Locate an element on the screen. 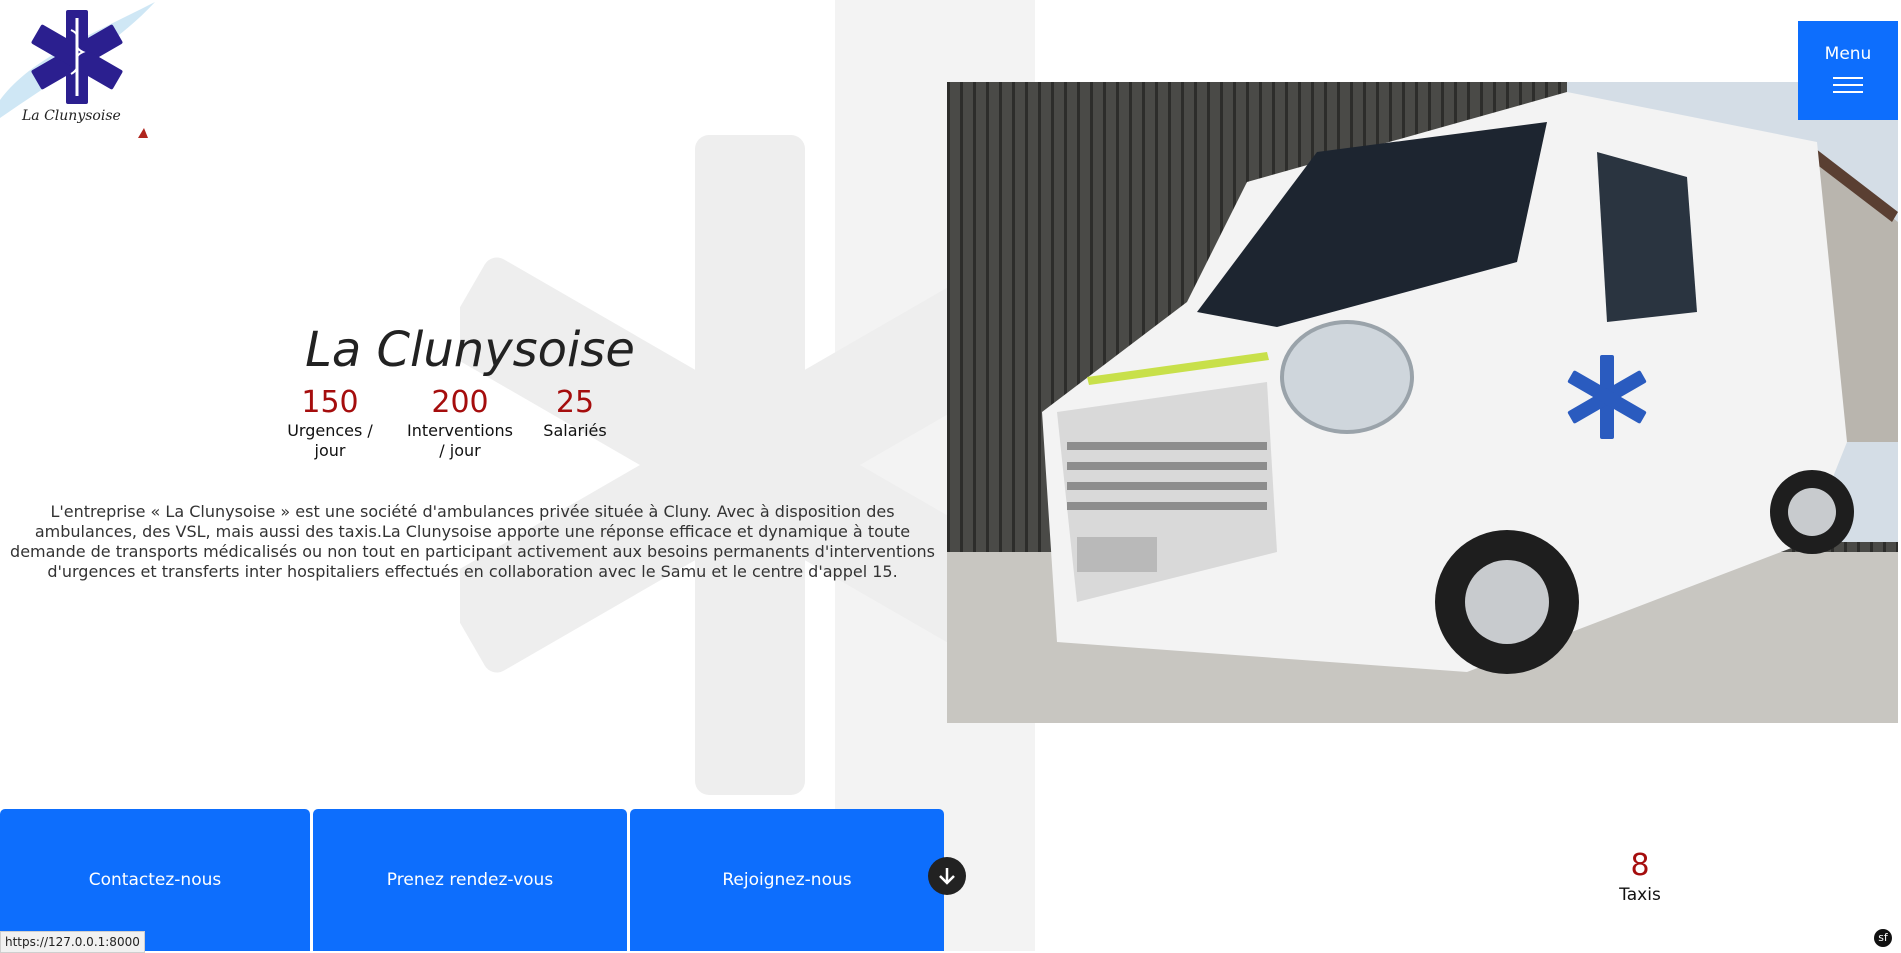 Image resolution: width=1901 pixels, height=953 pixels. stat-urgences: 150 Urgences / jour is located at coordinates (330, 423).